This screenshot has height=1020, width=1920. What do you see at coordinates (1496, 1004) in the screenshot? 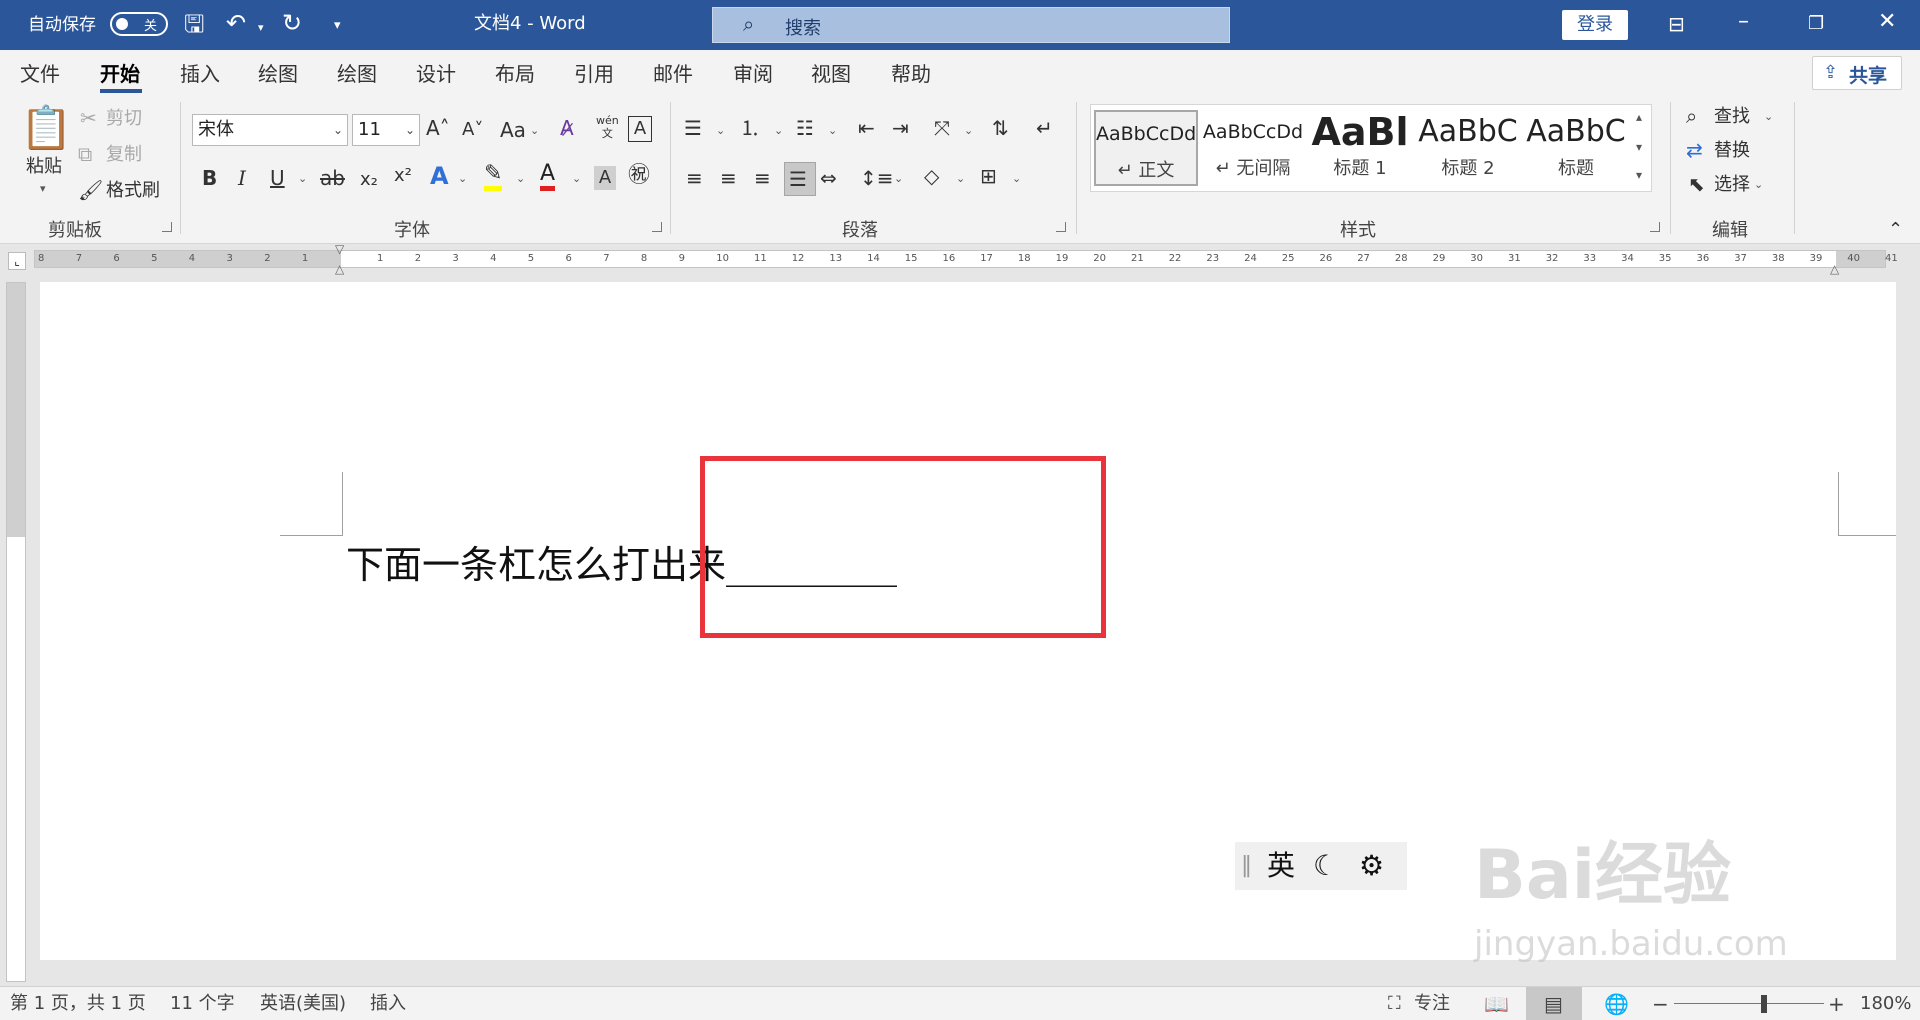
I see `read-mode-icon: 📖` at bounding box center [1496, 1004].